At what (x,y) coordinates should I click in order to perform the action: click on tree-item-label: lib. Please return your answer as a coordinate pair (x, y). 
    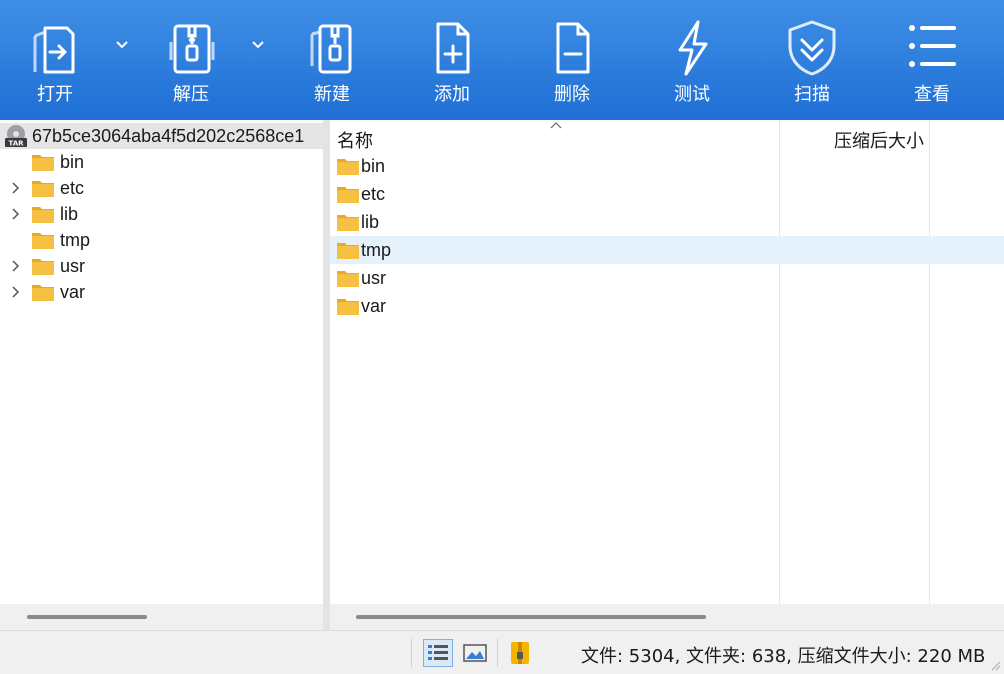
    Looking at the image, I should click on (69, 214).